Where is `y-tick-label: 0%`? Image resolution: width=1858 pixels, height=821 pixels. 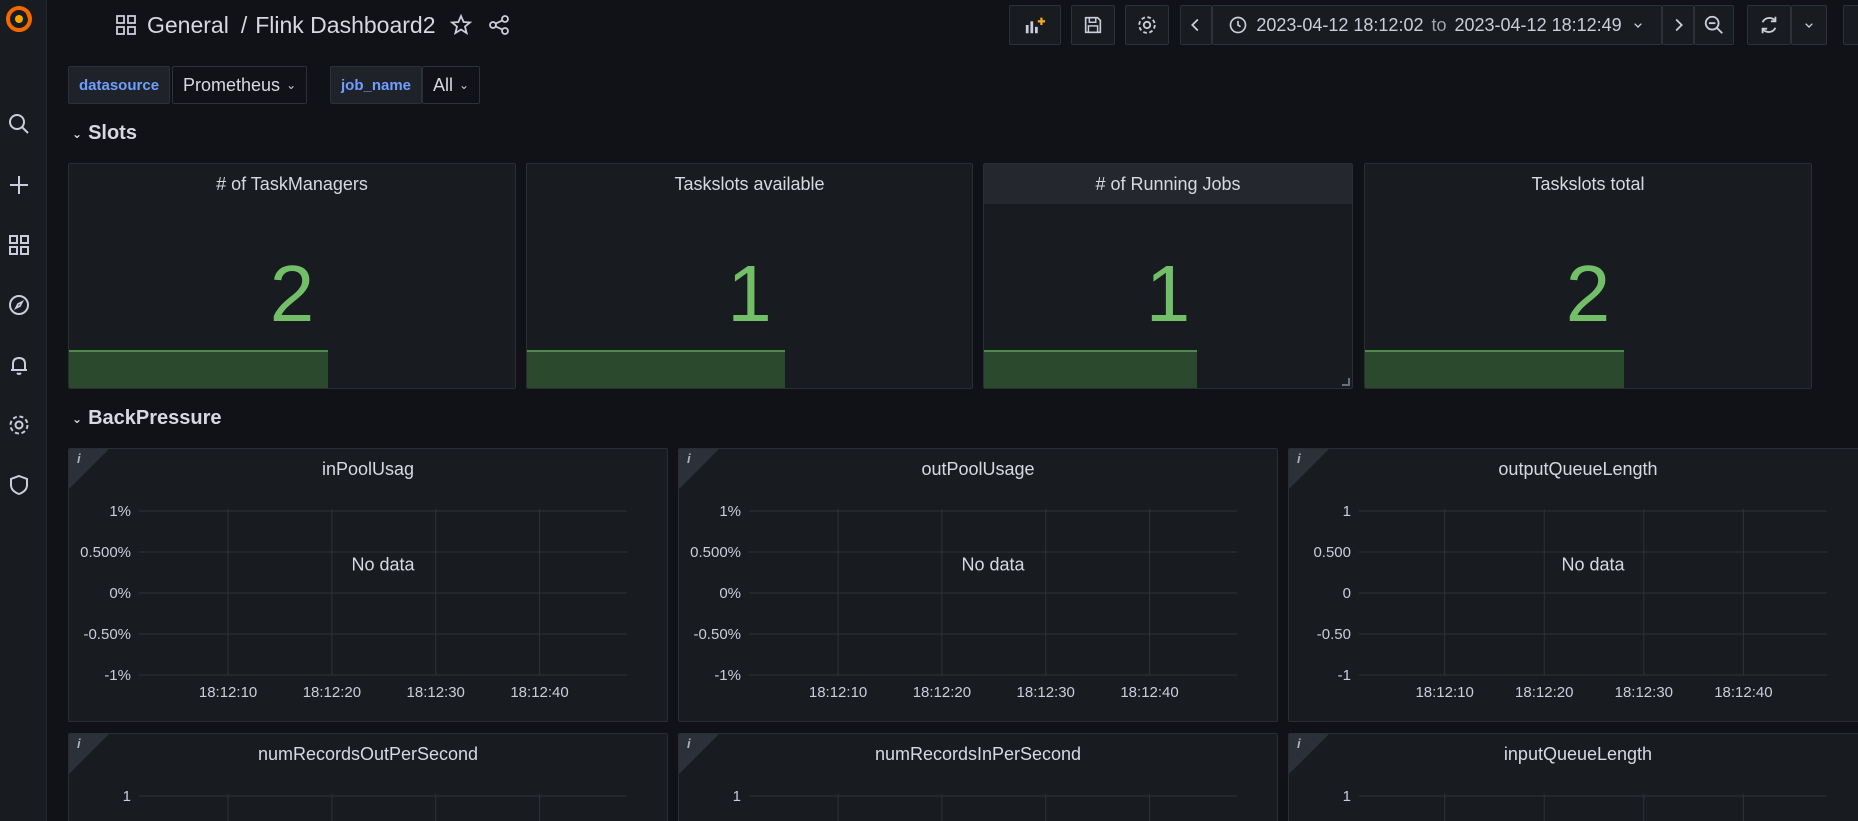
y-tick-label: 0% is located at coordinates (730, 593).